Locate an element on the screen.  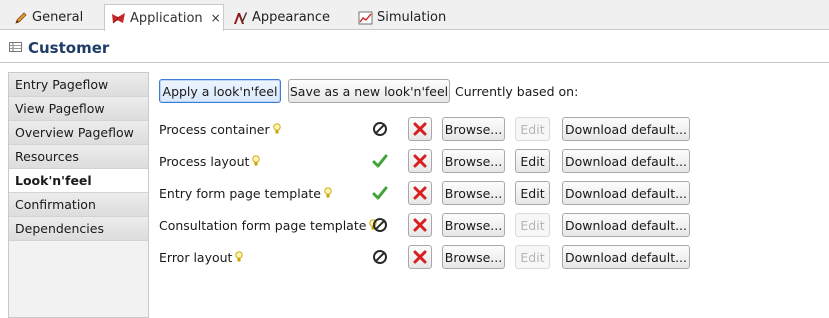
tab-general-label: General is located at coordinates (58, 17).